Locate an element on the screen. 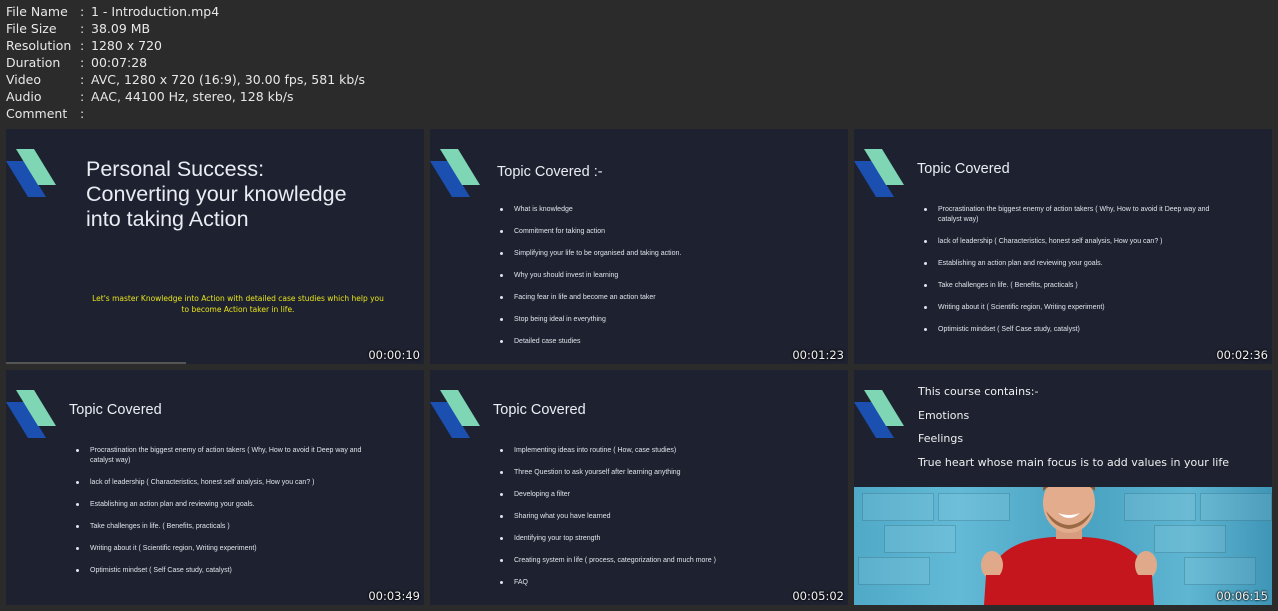 This screenshot has height=611, width=1278. info-label: Duration is located at coordinates (33, 62).